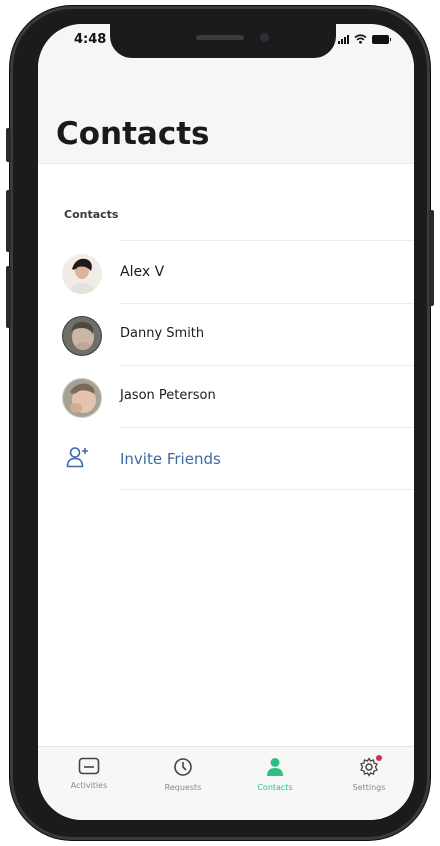 This screenshot has width=440, height=846. Describe the element at coordinates (90, 39) in the screenshot. I see `status-time: 4:48` at that location.